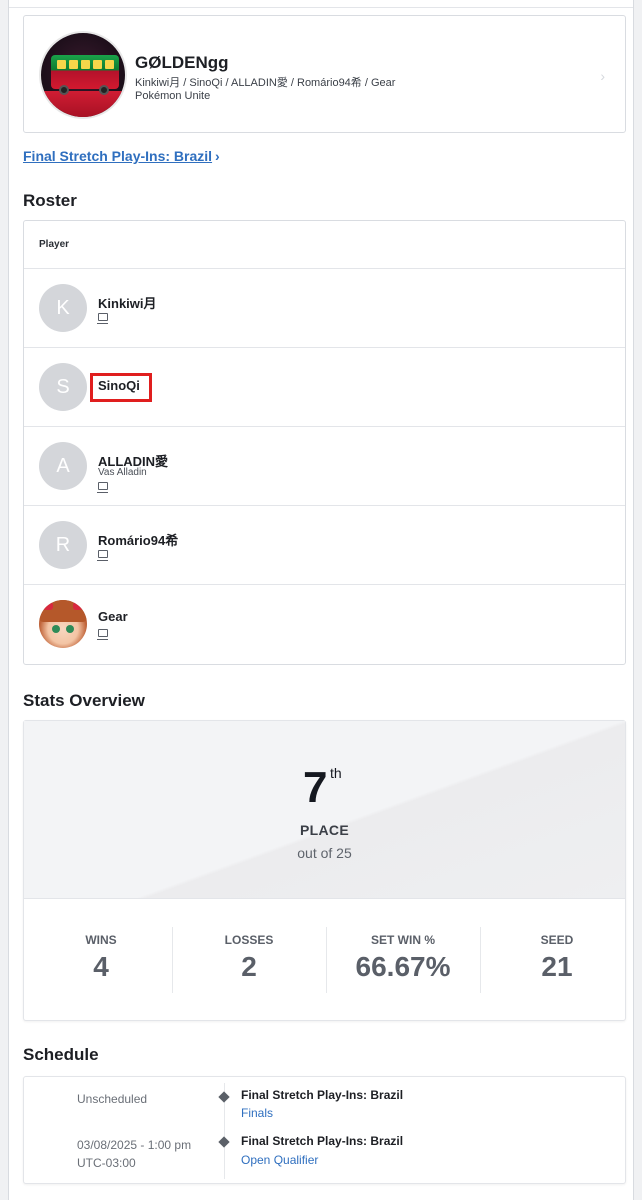 This screenshot has height=1200, width=642. Describe the element at coordinates (249, 966) in the screenshot. I see `stat-value: 2` at that location.